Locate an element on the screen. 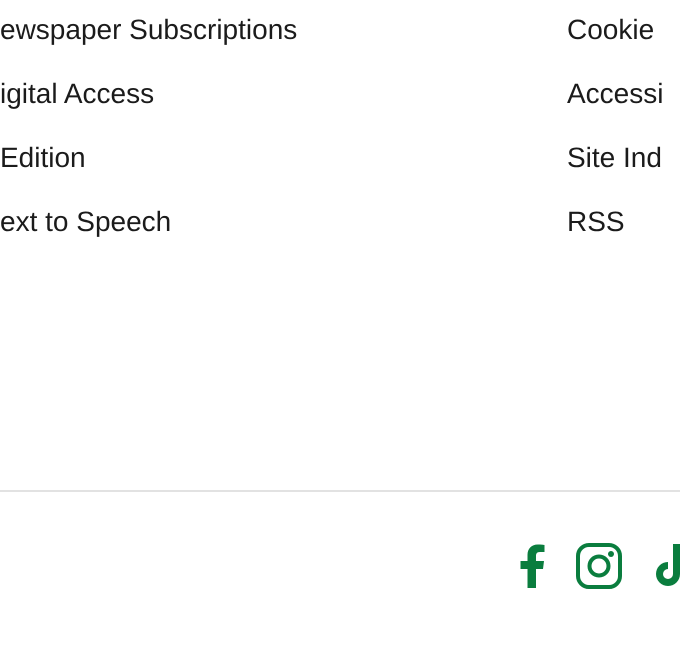 This screenshot has width=680, height=654. footer-link: Site Ind is located at coordinates (614, 158).